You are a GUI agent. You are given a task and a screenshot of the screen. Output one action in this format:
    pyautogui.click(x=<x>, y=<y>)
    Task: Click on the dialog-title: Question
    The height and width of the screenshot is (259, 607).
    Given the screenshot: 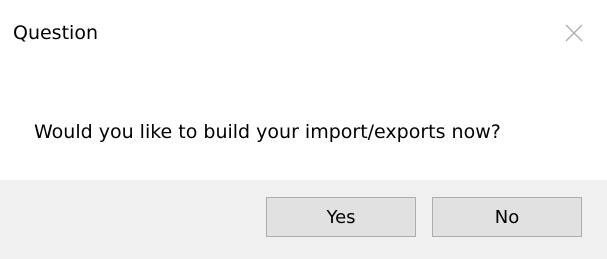 What is the action you would take?
    pyautogui.click(x=55, y=33)
    